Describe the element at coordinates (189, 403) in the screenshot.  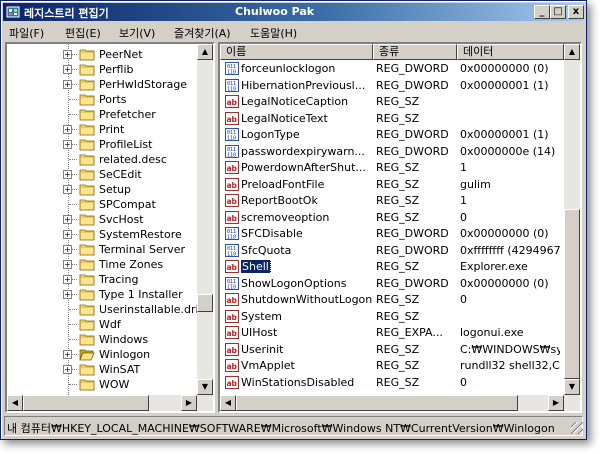
I see `tree-scroll-right-button: ▶` at that location.